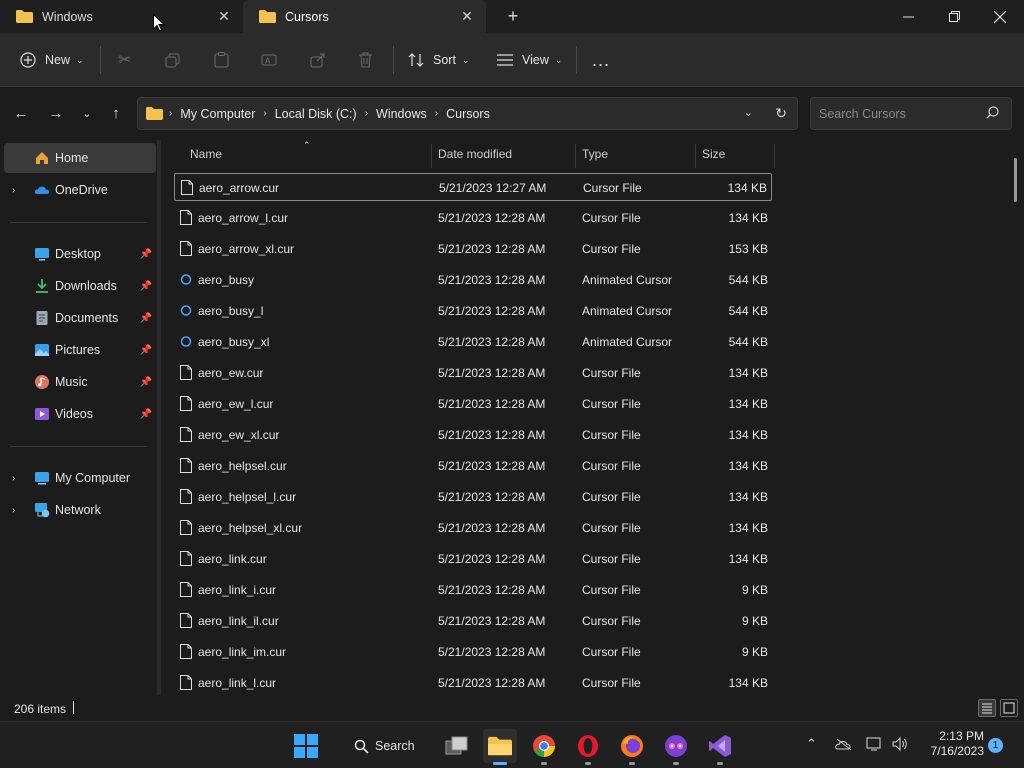 The height and width of the screenshot is (768, 1024). I want to click on column-header-name: Name, so click(206, 154).